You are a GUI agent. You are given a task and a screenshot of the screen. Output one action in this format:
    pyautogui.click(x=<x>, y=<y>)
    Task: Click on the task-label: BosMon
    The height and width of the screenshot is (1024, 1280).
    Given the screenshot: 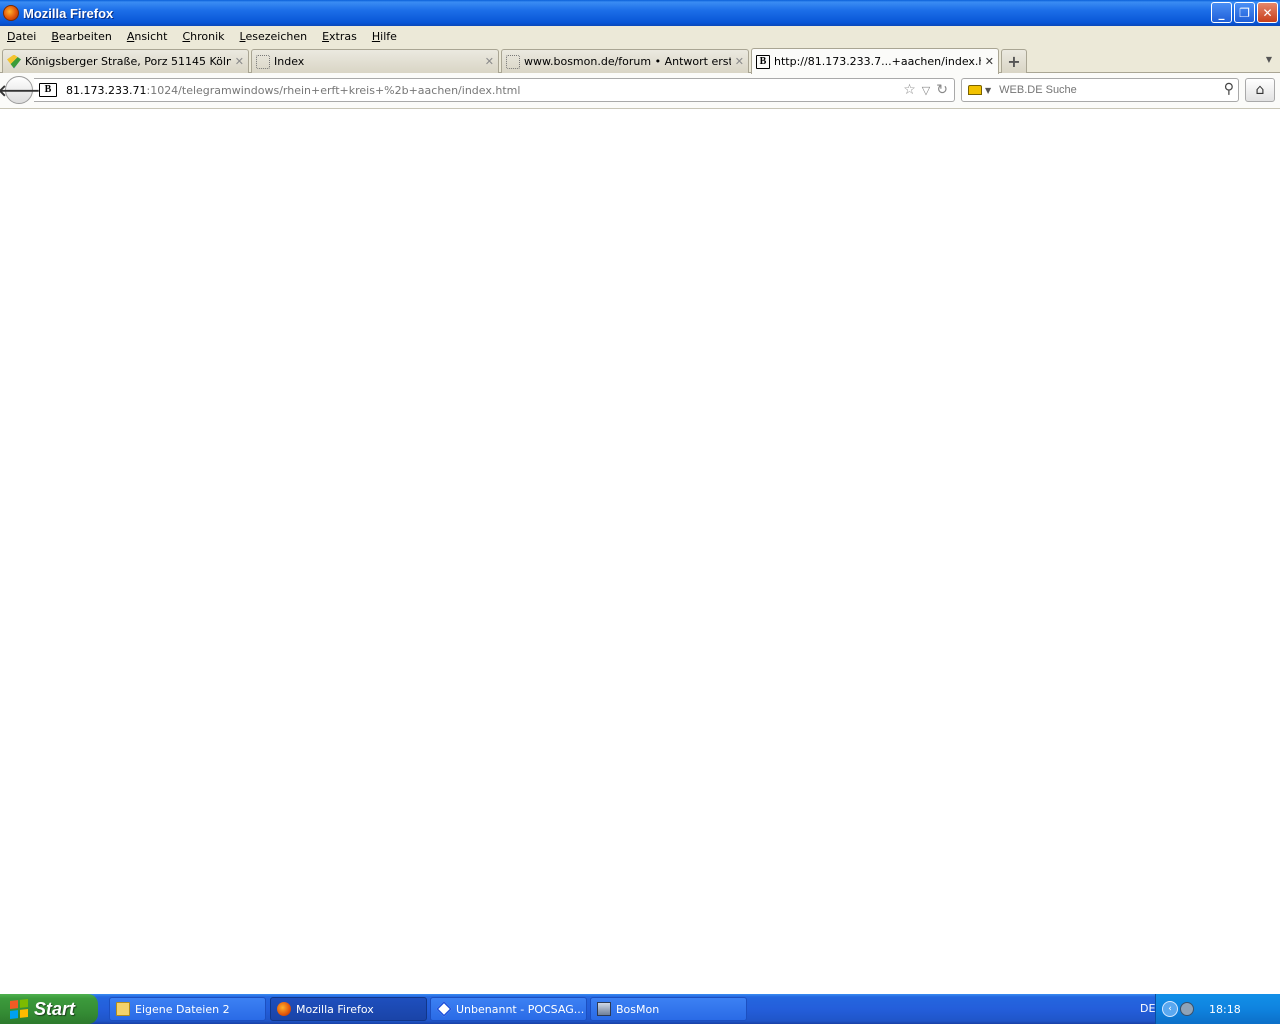 What is the action you would take?
    pyautogui.click(x=638, y=1009)
    